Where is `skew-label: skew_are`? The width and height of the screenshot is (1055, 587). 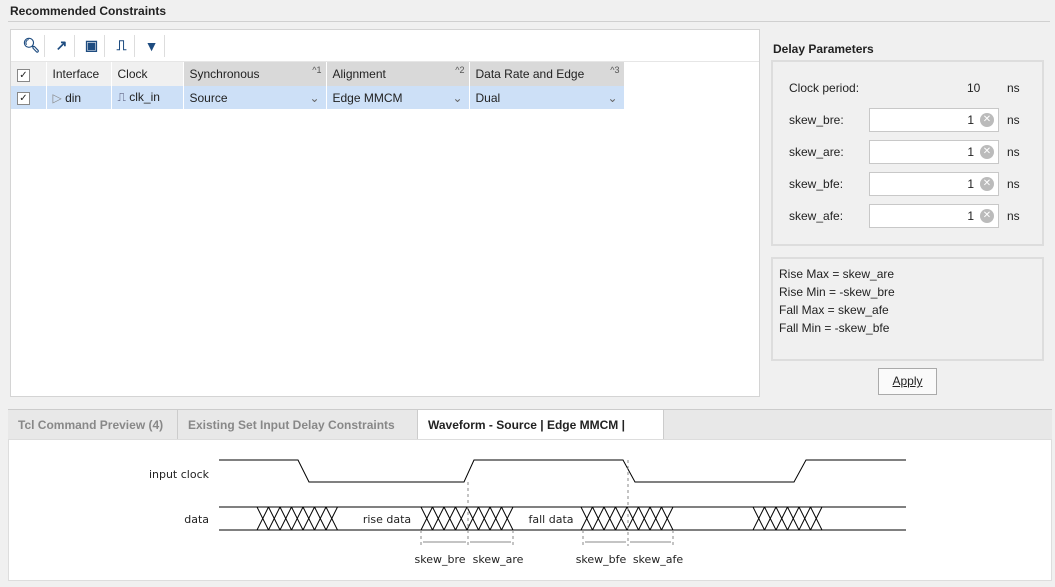
skew-label: skew_are is located at coordinates (498, 559).